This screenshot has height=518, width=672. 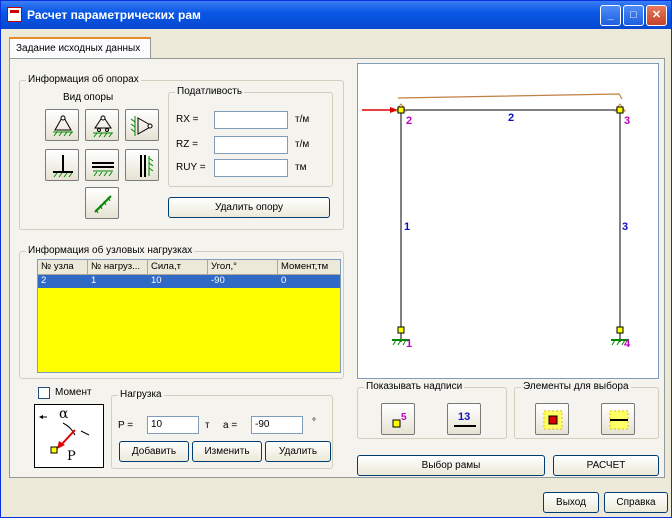 I want to click on cell-load-num: 1, so click(x=94, y=280).